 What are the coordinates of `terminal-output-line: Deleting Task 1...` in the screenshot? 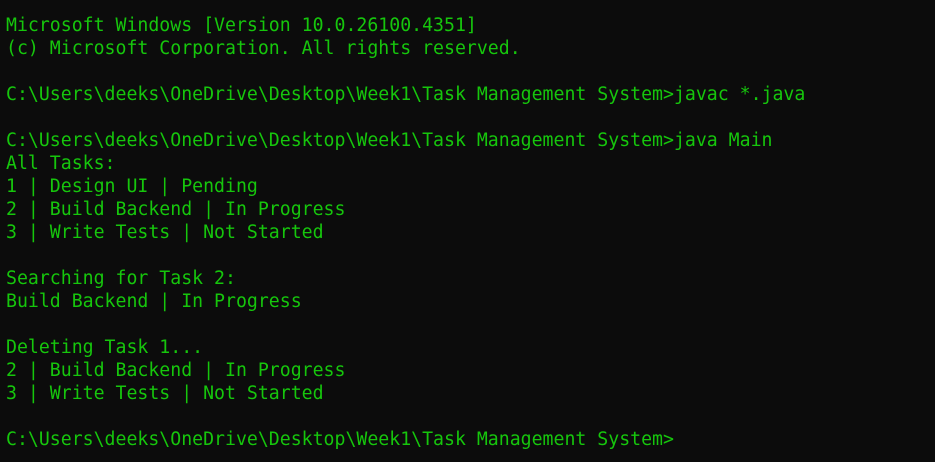 It's located at (105, 347).